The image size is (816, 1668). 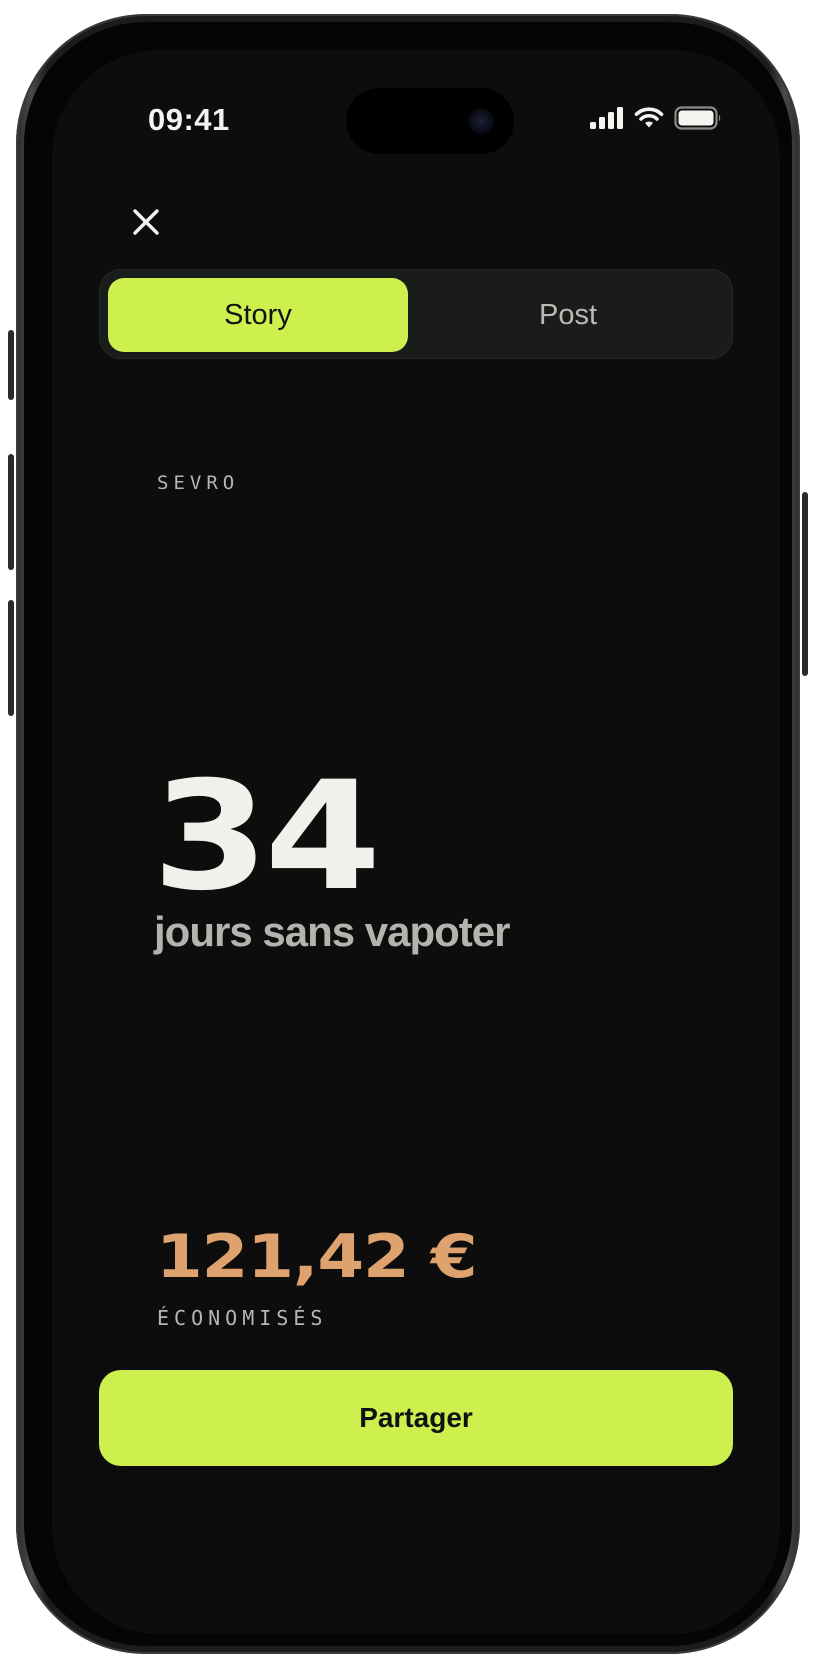 What do you see at coordinates (430, 121) in the screenshot?
I see `dynamic-island` at bounding box center [430, 121].